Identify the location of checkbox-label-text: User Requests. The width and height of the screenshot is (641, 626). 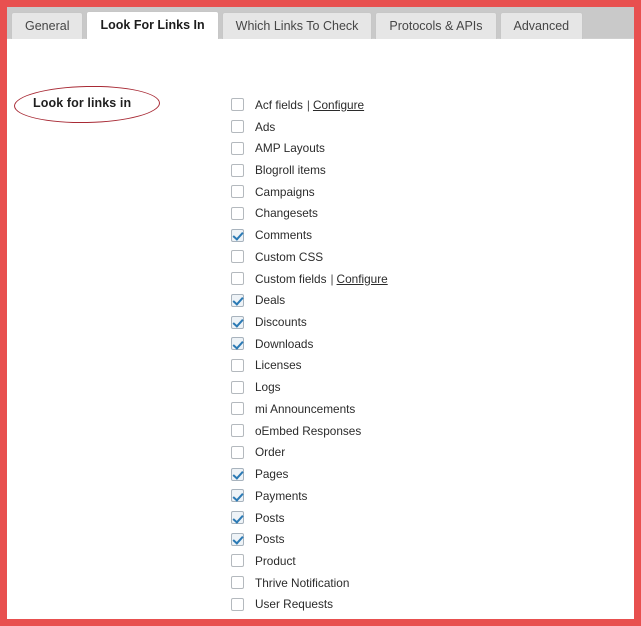
(294, 604).